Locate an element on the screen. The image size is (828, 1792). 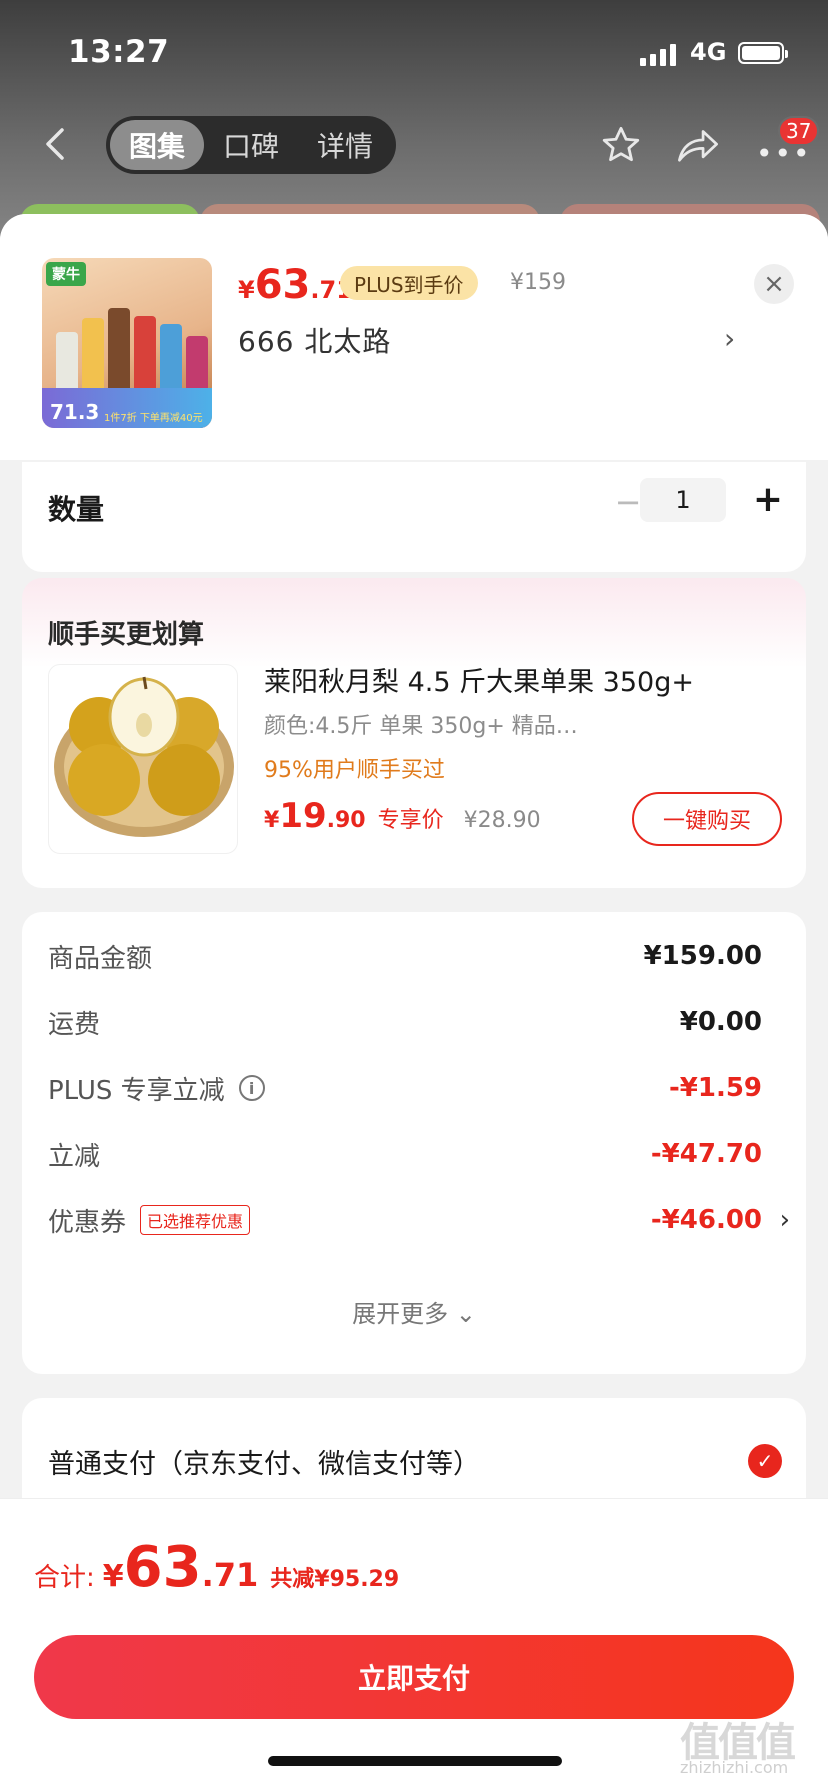
addon-social-proof: 95%用户顺手买过 is located at coordinates (354, 770).